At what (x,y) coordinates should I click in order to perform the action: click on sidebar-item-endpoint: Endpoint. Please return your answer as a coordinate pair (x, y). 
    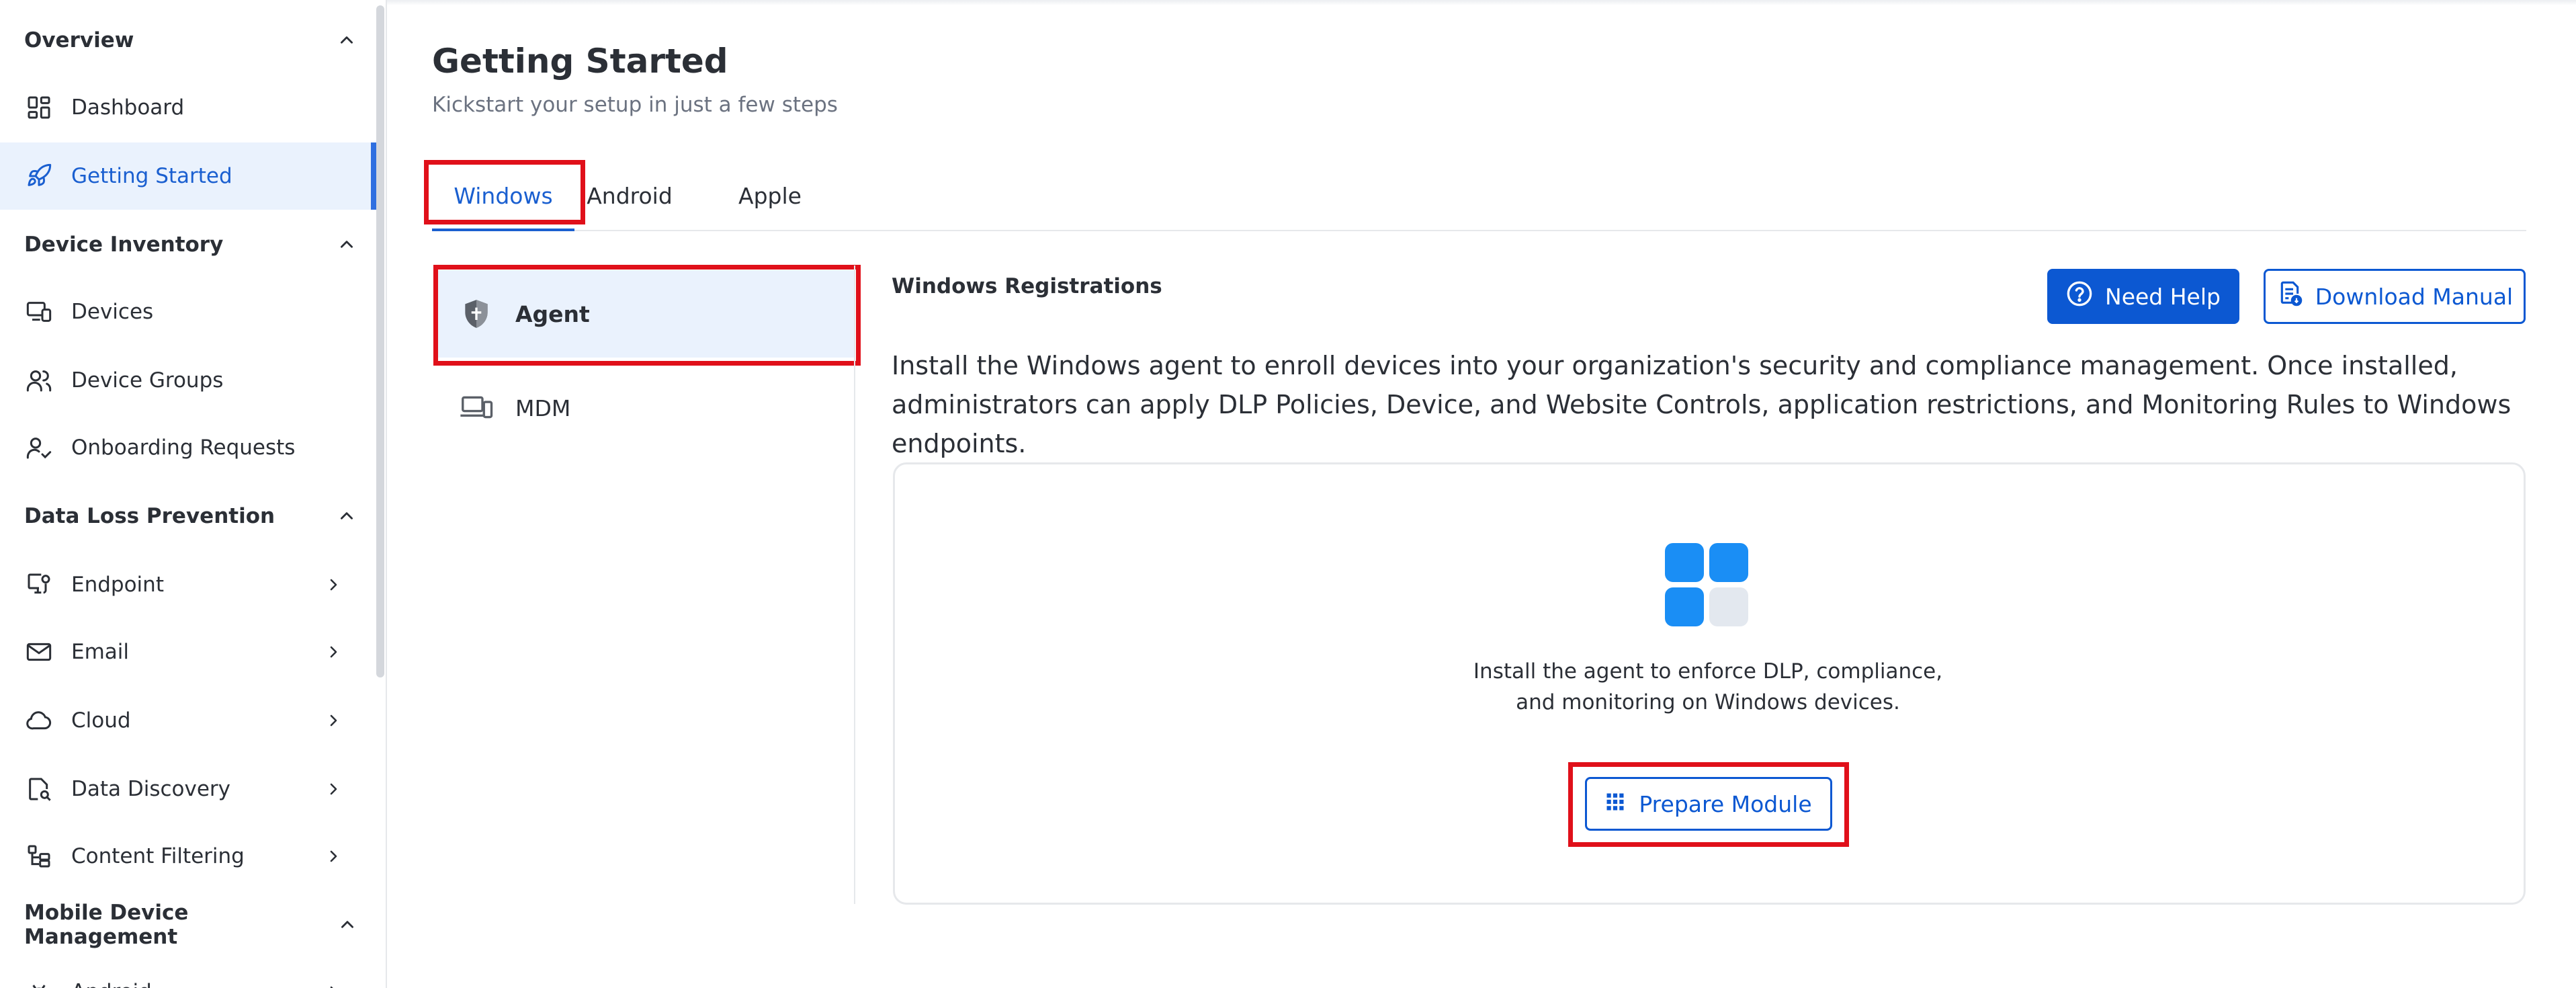
    Looking at the image, I should click on (188, 584).